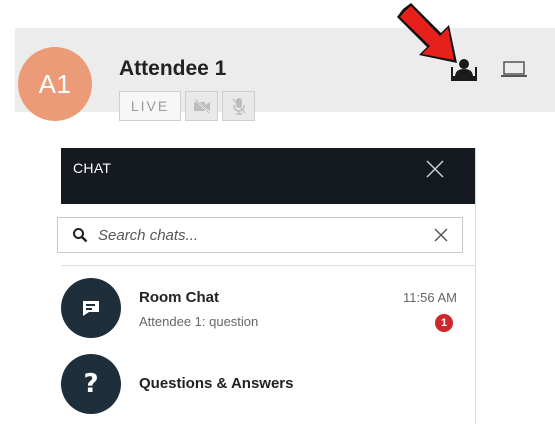  I want to click on mic-off-icon, so click(238, 106).